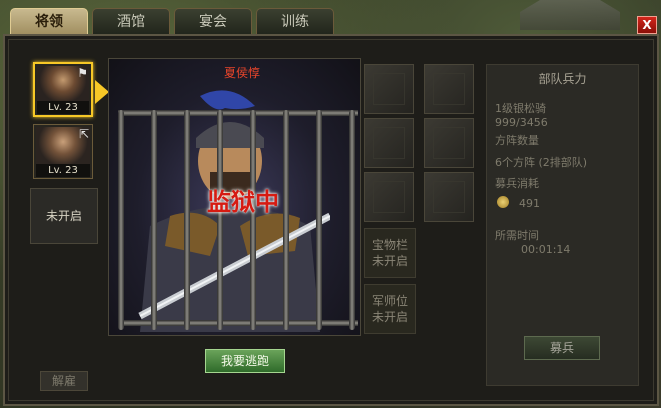  What do you see at coordinates (521, 122) in the screenshot?
I see `troop-count: 999/3456` at bounding box center [521, 122].